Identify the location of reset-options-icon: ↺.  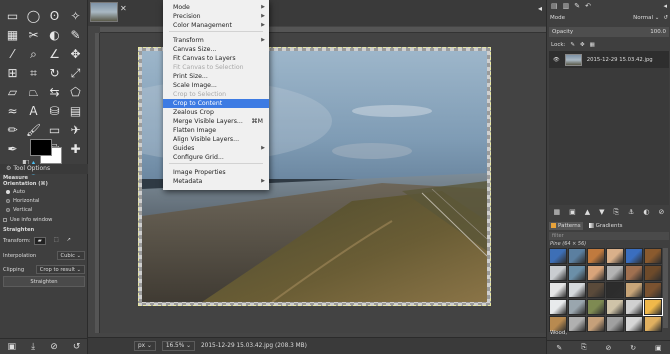
(77, 347).